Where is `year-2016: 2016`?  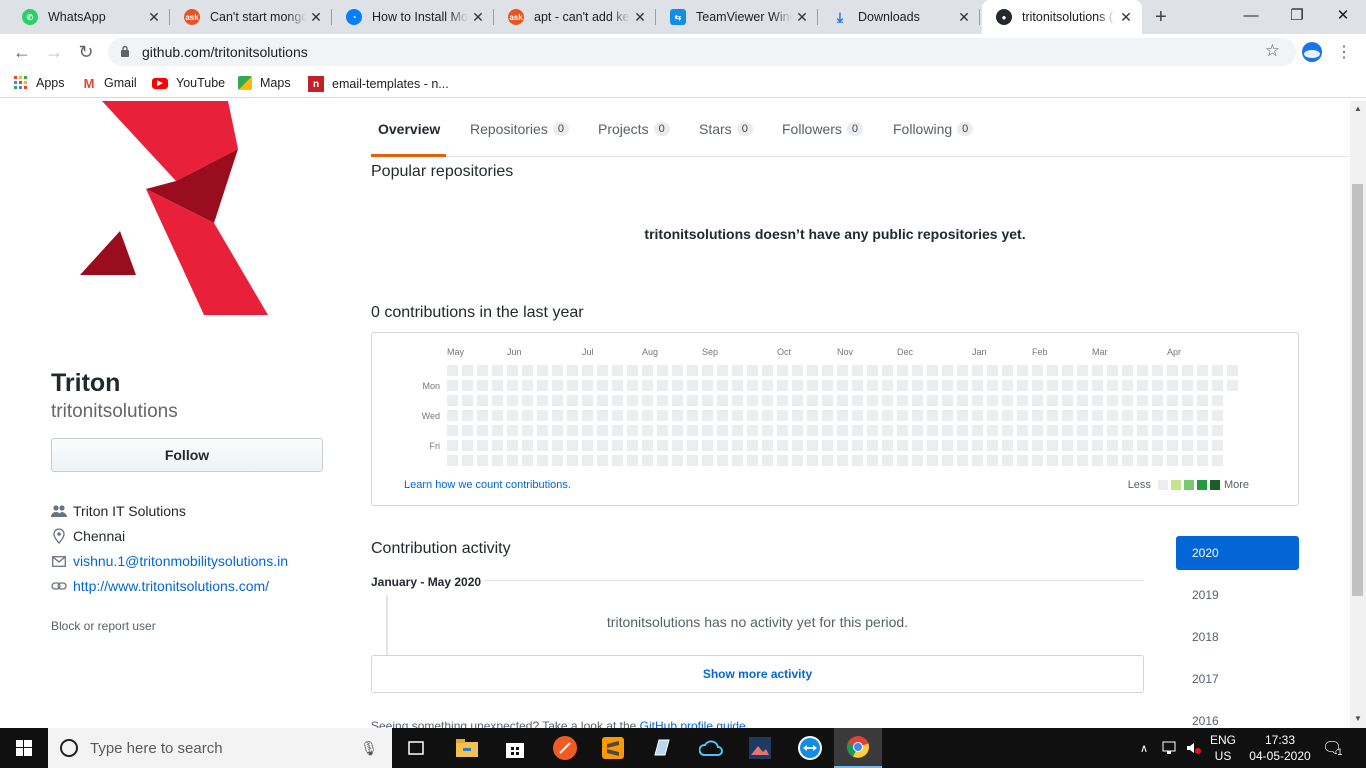 year-2016: 2016 is located at coordinates (1237, 716).